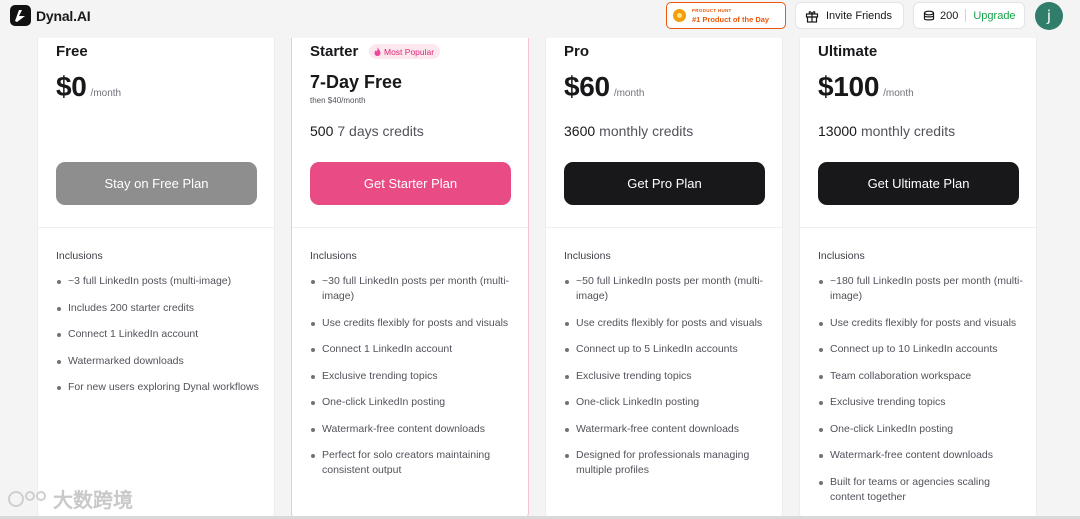 This screenshot has width=1080, height=519. Describe the element at coordinates (664, 183) in the screenshot. I see `get-pro-button: Get Pro Plan` at that location.